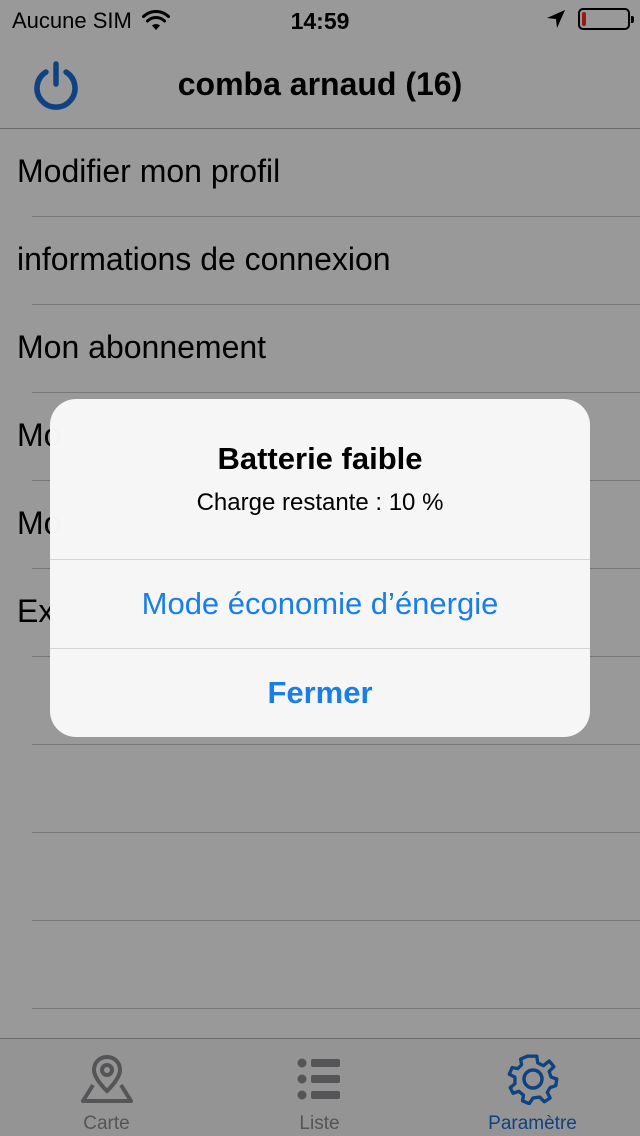  I want to click on alert-message: Charge restante : 10 %, so click(320, 502).